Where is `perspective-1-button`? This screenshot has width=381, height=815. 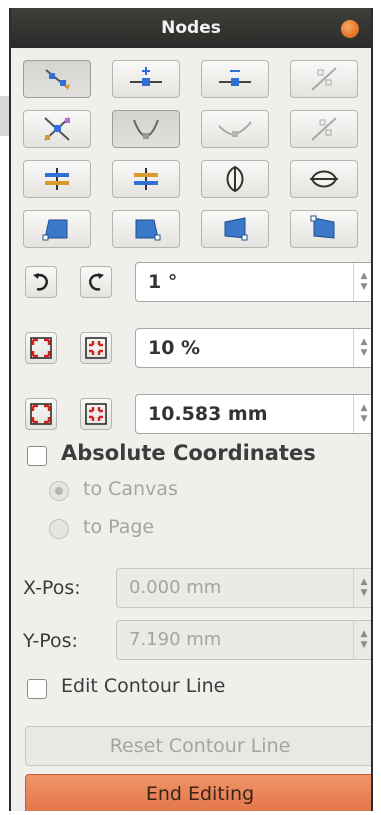
perspective-1-button is located at coordinates (57, 229).